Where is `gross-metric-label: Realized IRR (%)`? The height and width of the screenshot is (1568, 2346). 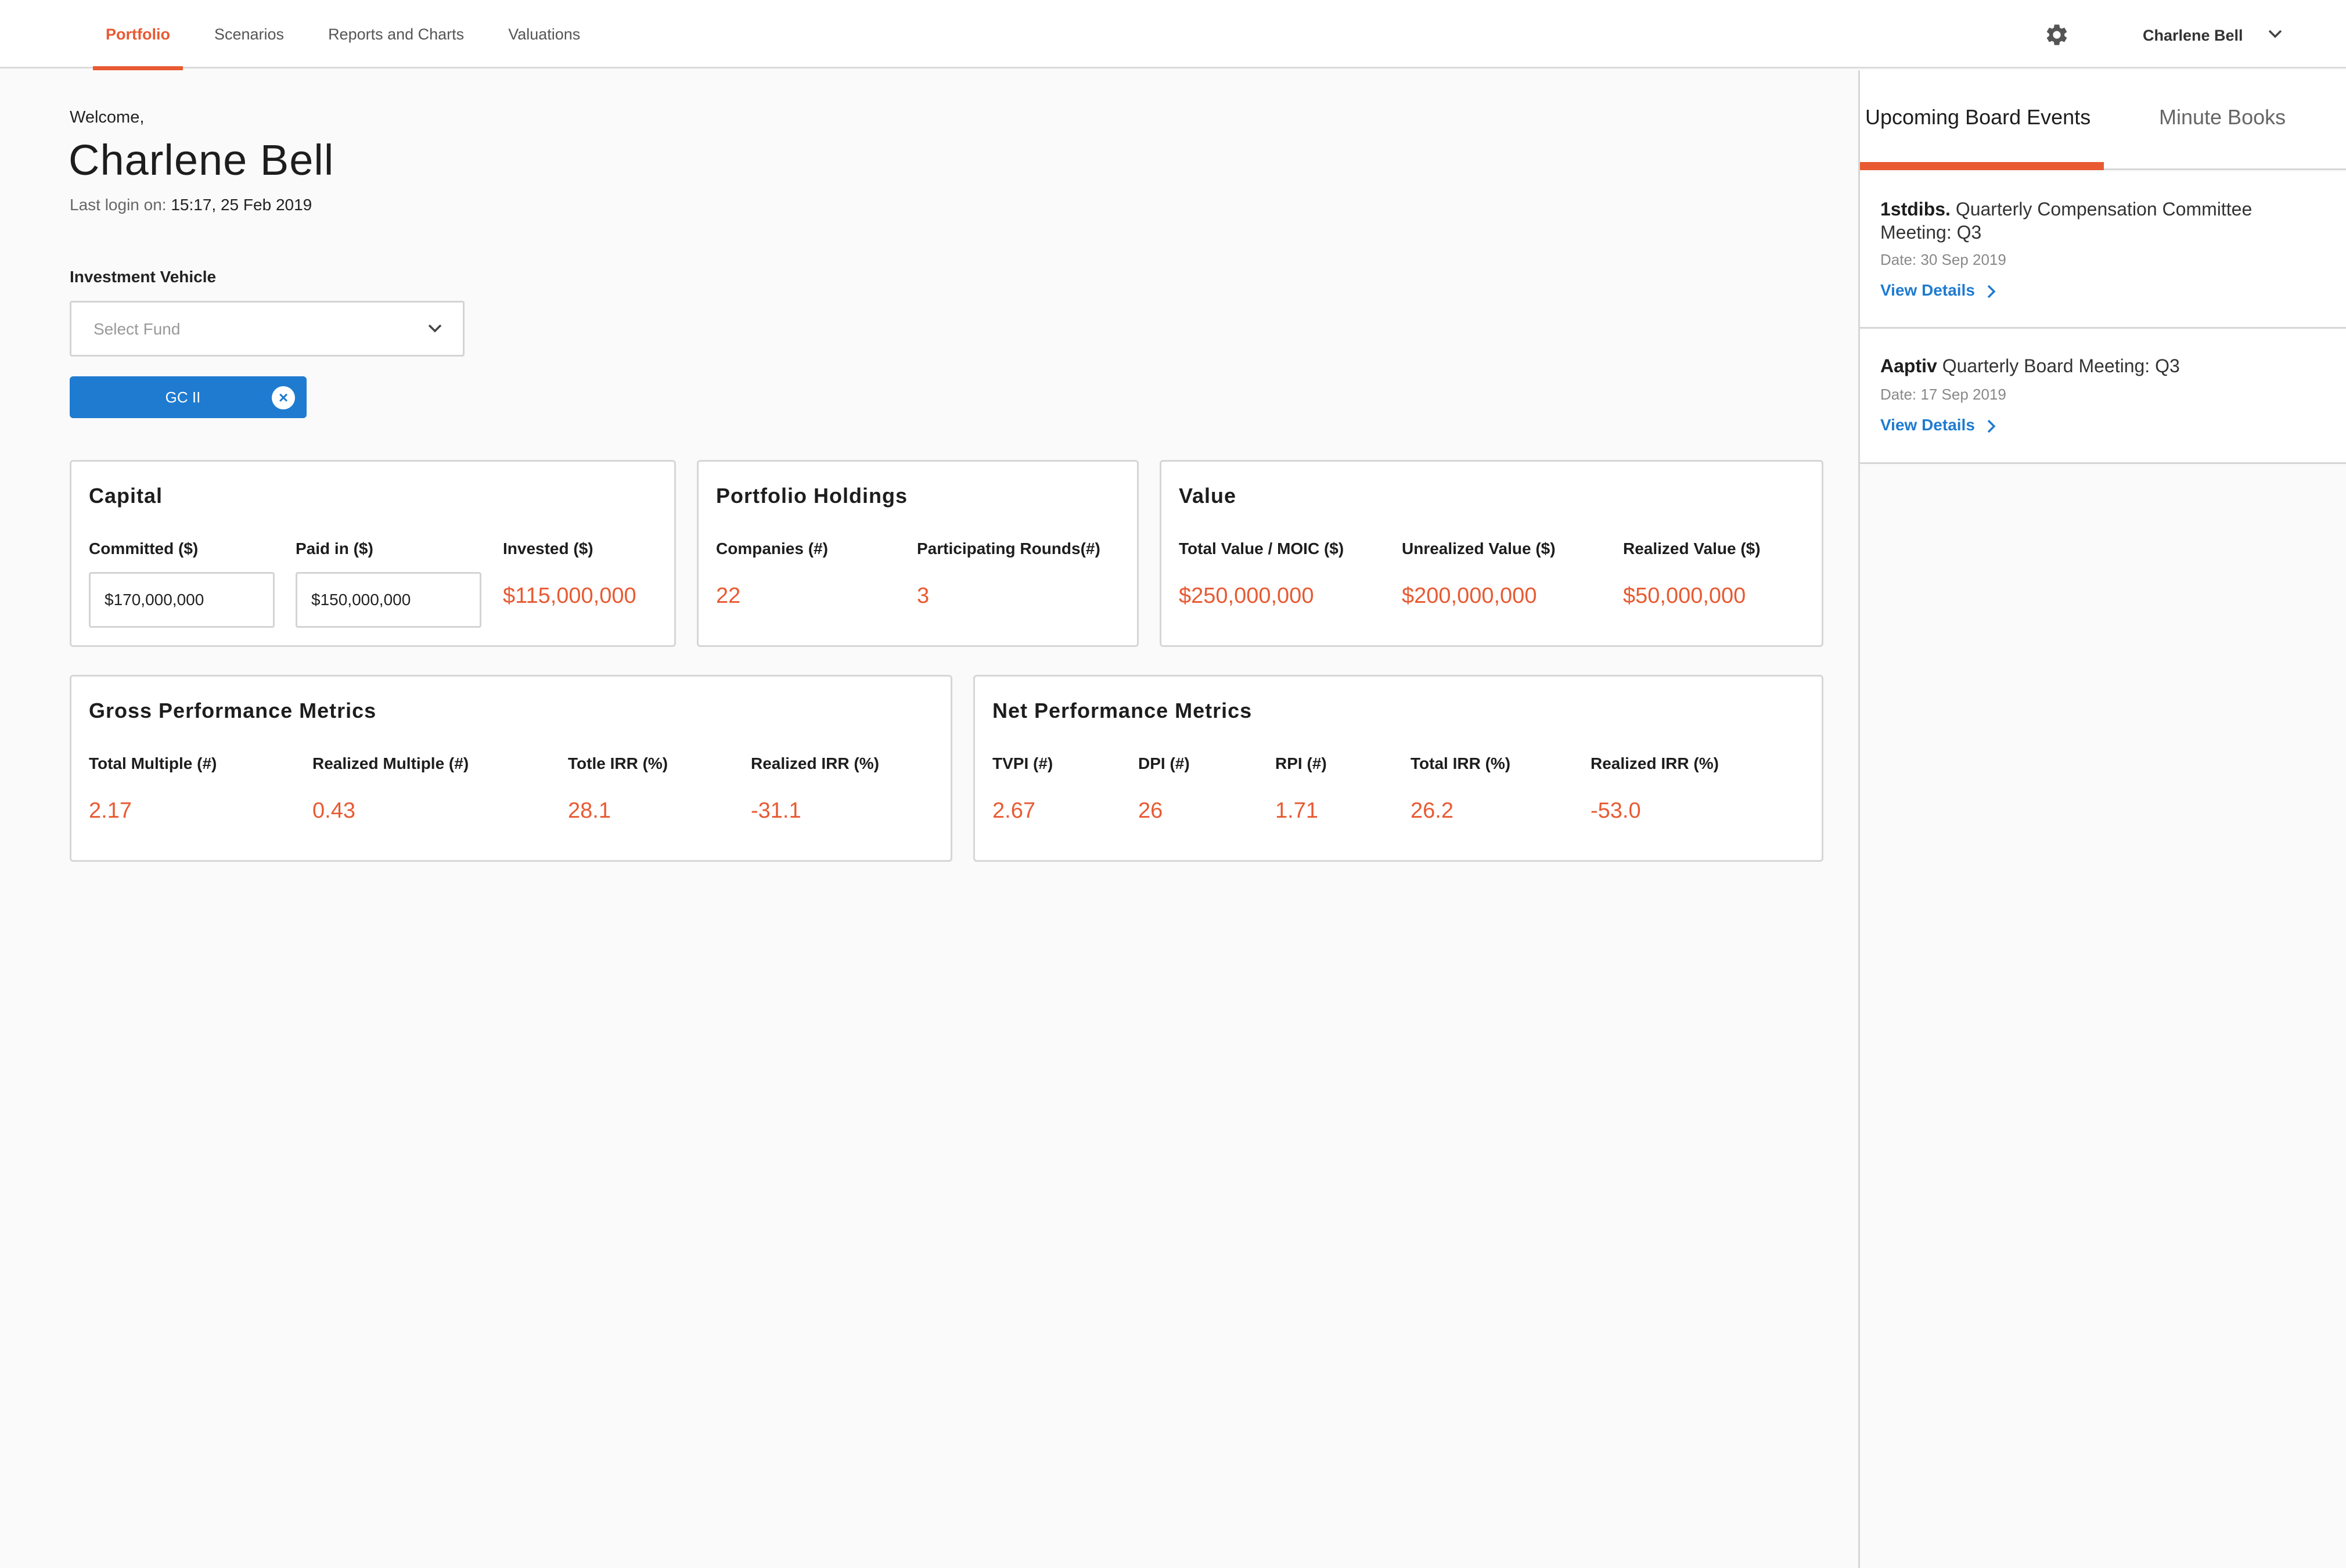
gross-metric-label: Realized IRR (%) is located at coordinates (815, 763).